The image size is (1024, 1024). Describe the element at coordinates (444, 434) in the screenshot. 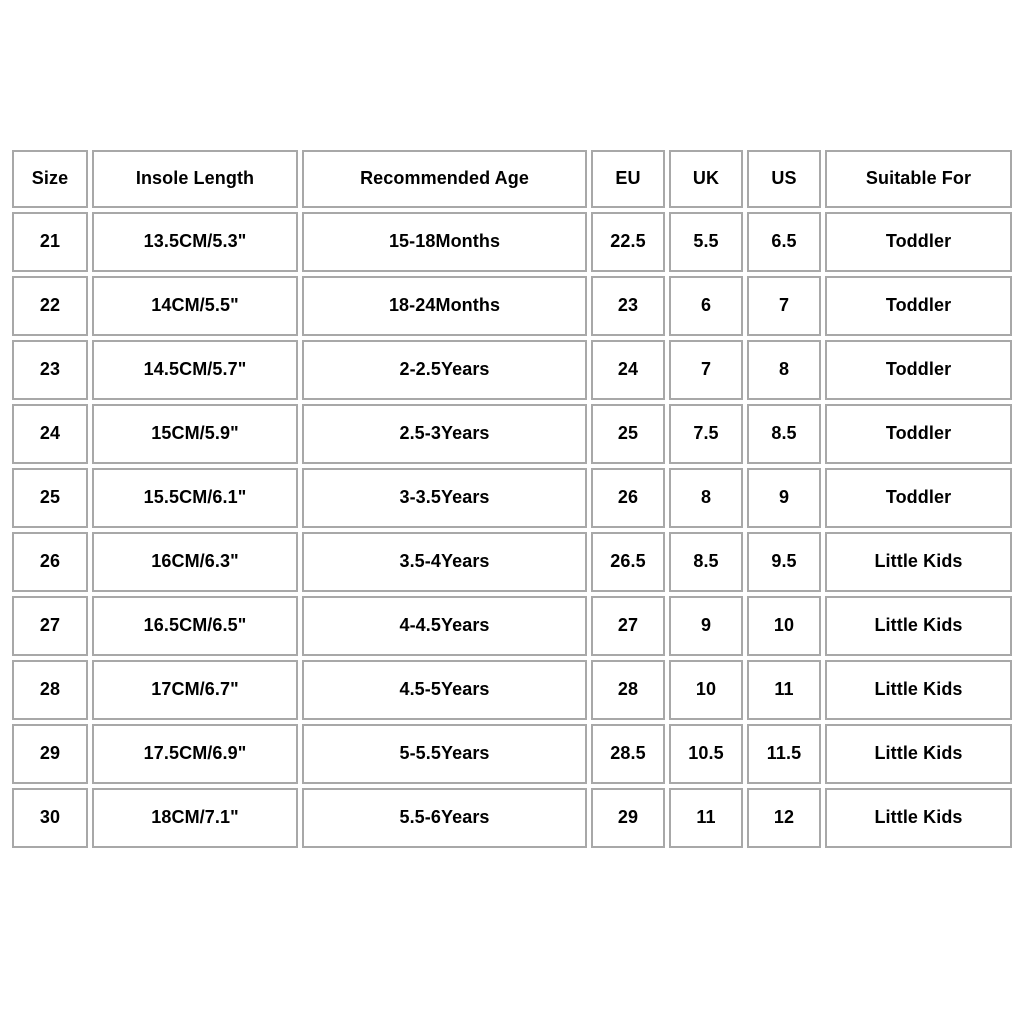

I see `cell-age: 2.5-3Years` at that location.